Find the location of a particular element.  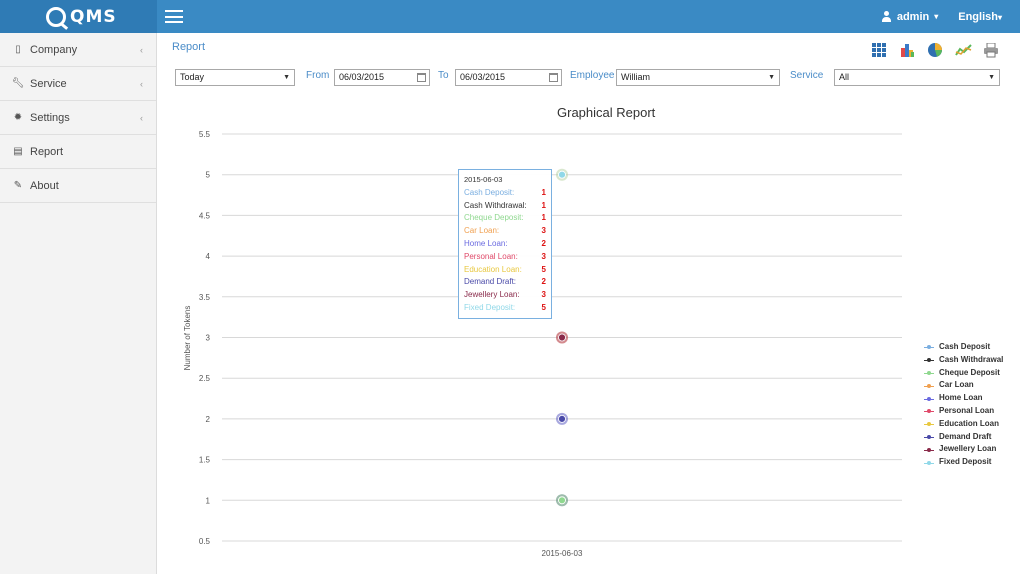

tooltip-row-label: Cheque Deposit: is located at coordinates (494, 218).